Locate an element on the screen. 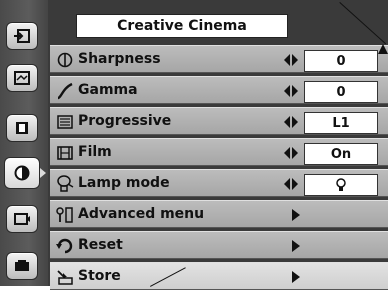  lamp-mode-icon is located at coordinates (65, 184).